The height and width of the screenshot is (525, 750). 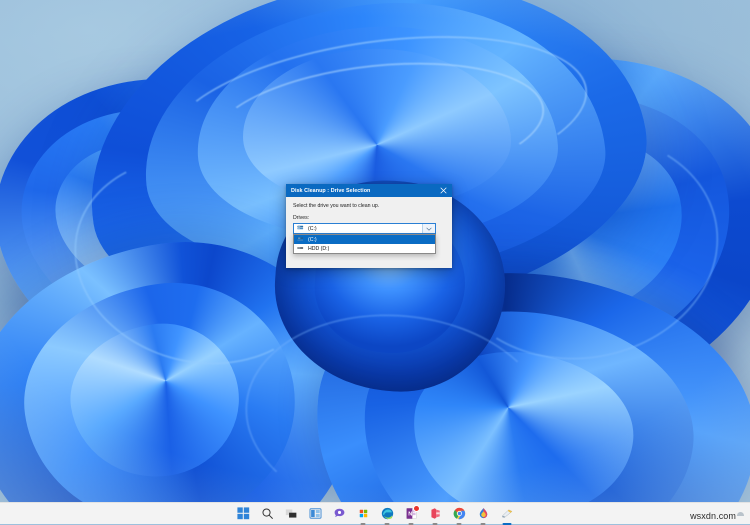 What do you see at coordinates (331, 190) in the screenshot?
I see `dialog-title: Disk Cleanup : Drive Selection` at bounding box center [331, 190].